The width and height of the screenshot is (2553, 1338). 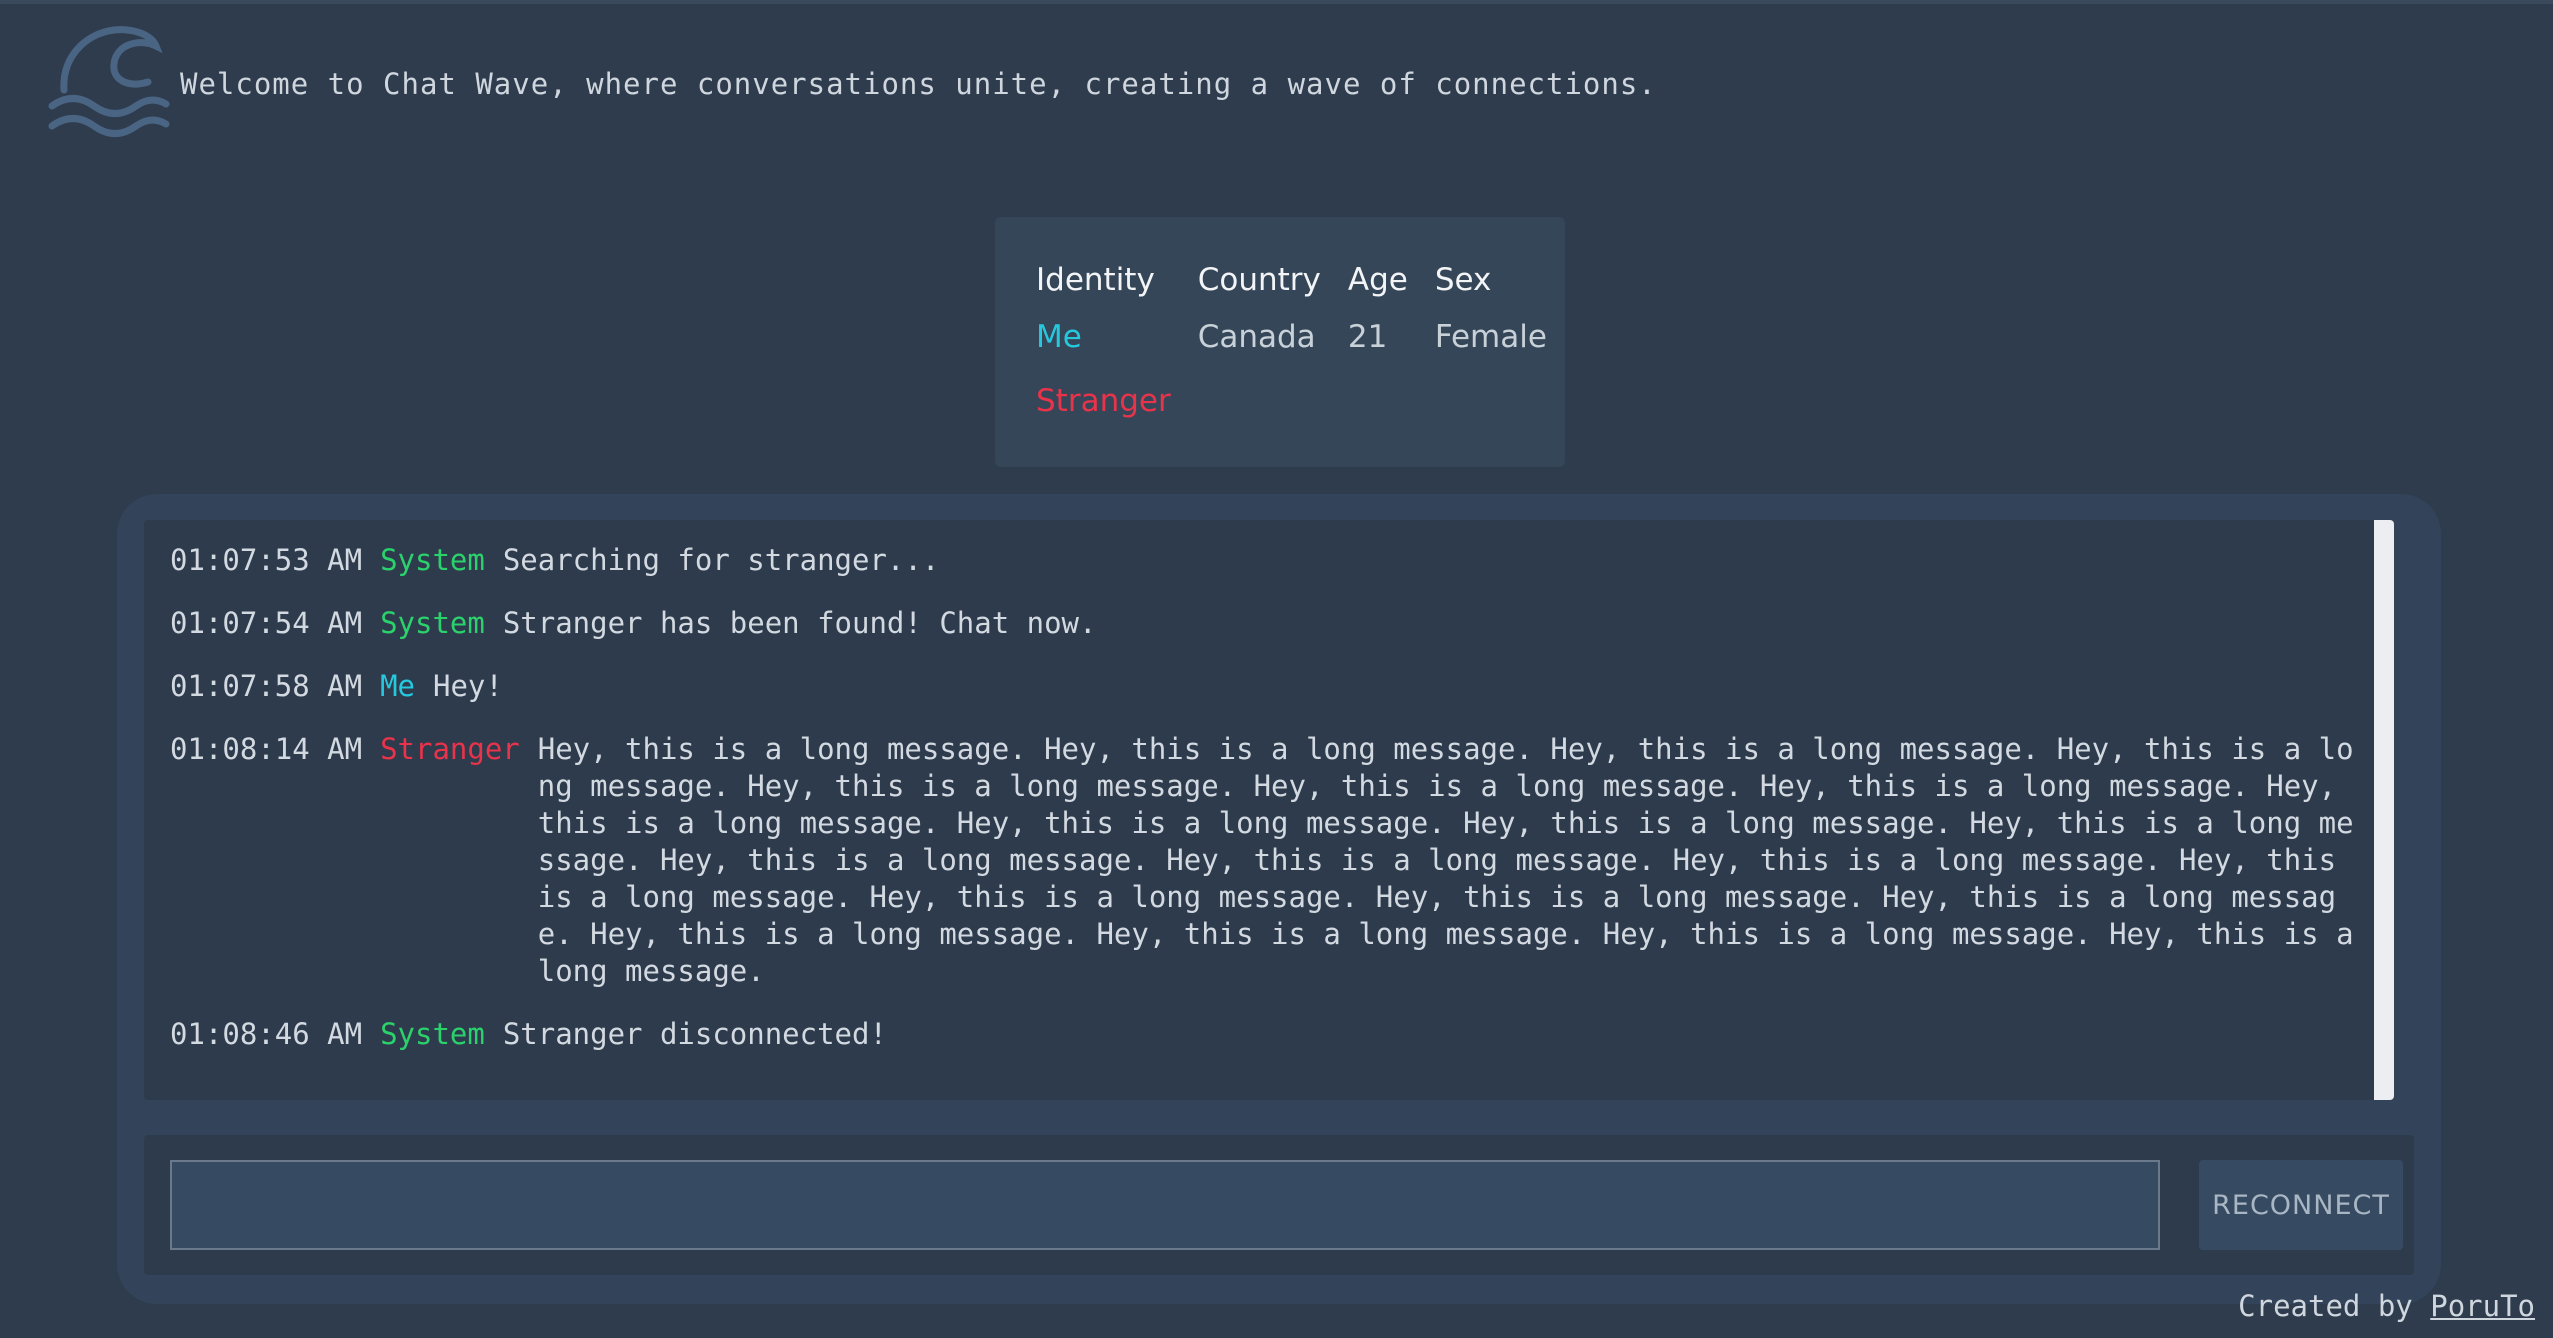 I want to click on reconnect-button: RECONNECT, so click(x=2301, y=1205).